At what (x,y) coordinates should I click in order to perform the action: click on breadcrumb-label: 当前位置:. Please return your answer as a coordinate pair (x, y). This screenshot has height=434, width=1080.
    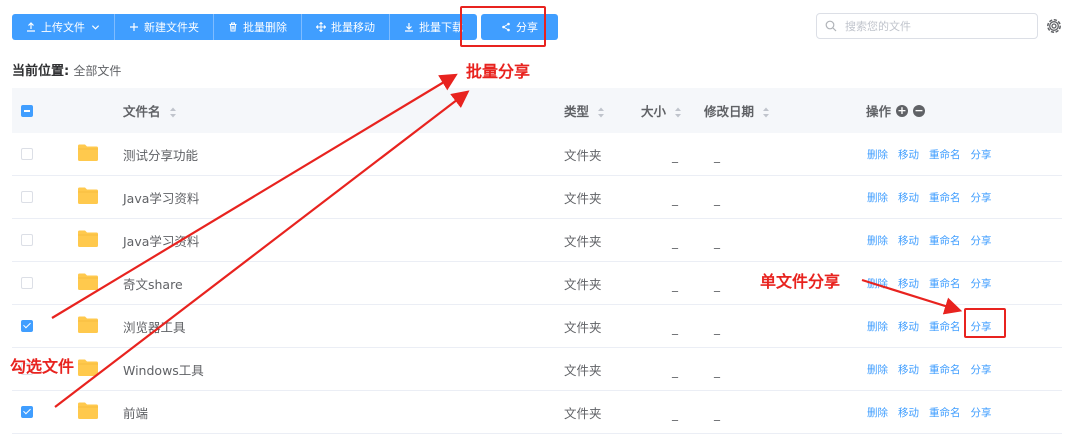
    Looking at the image, I should click on (41, 71).